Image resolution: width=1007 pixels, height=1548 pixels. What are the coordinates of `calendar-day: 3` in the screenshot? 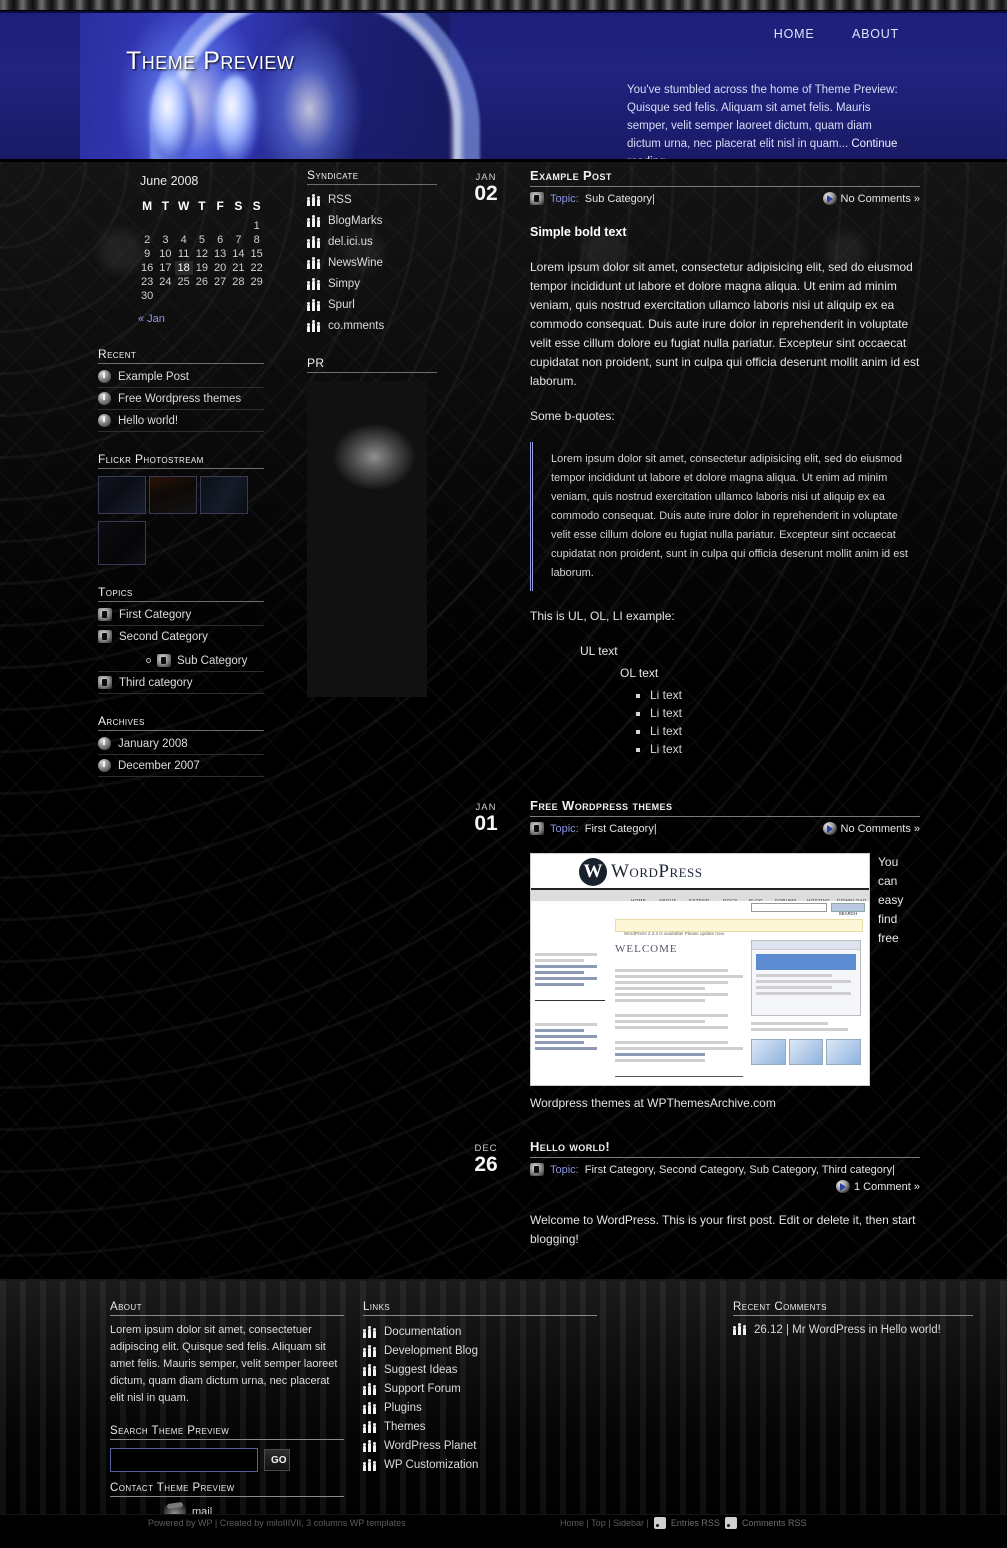 It's located at (165, 240).